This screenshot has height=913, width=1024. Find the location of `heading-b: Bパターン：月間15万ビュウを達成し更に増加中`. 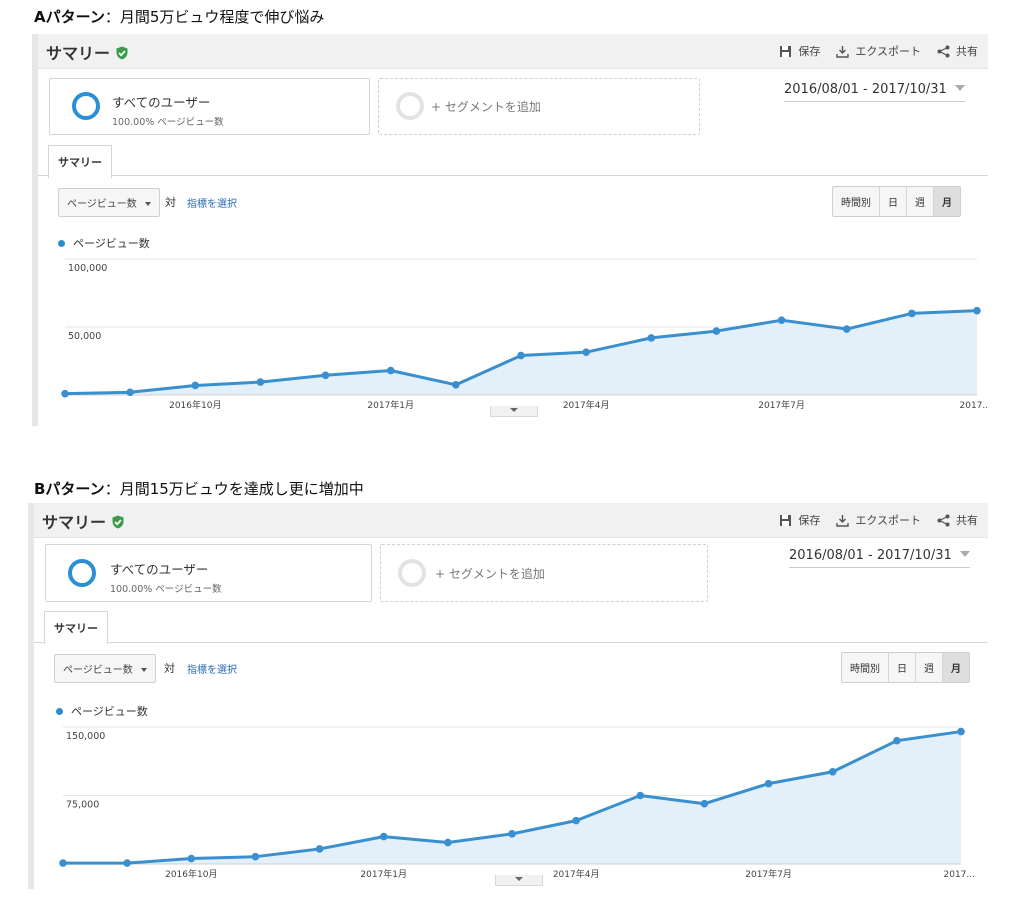

heading-b: Bパターン：月間15万ビュウを達成し更に増加中 is located at coordinates (199, 489).